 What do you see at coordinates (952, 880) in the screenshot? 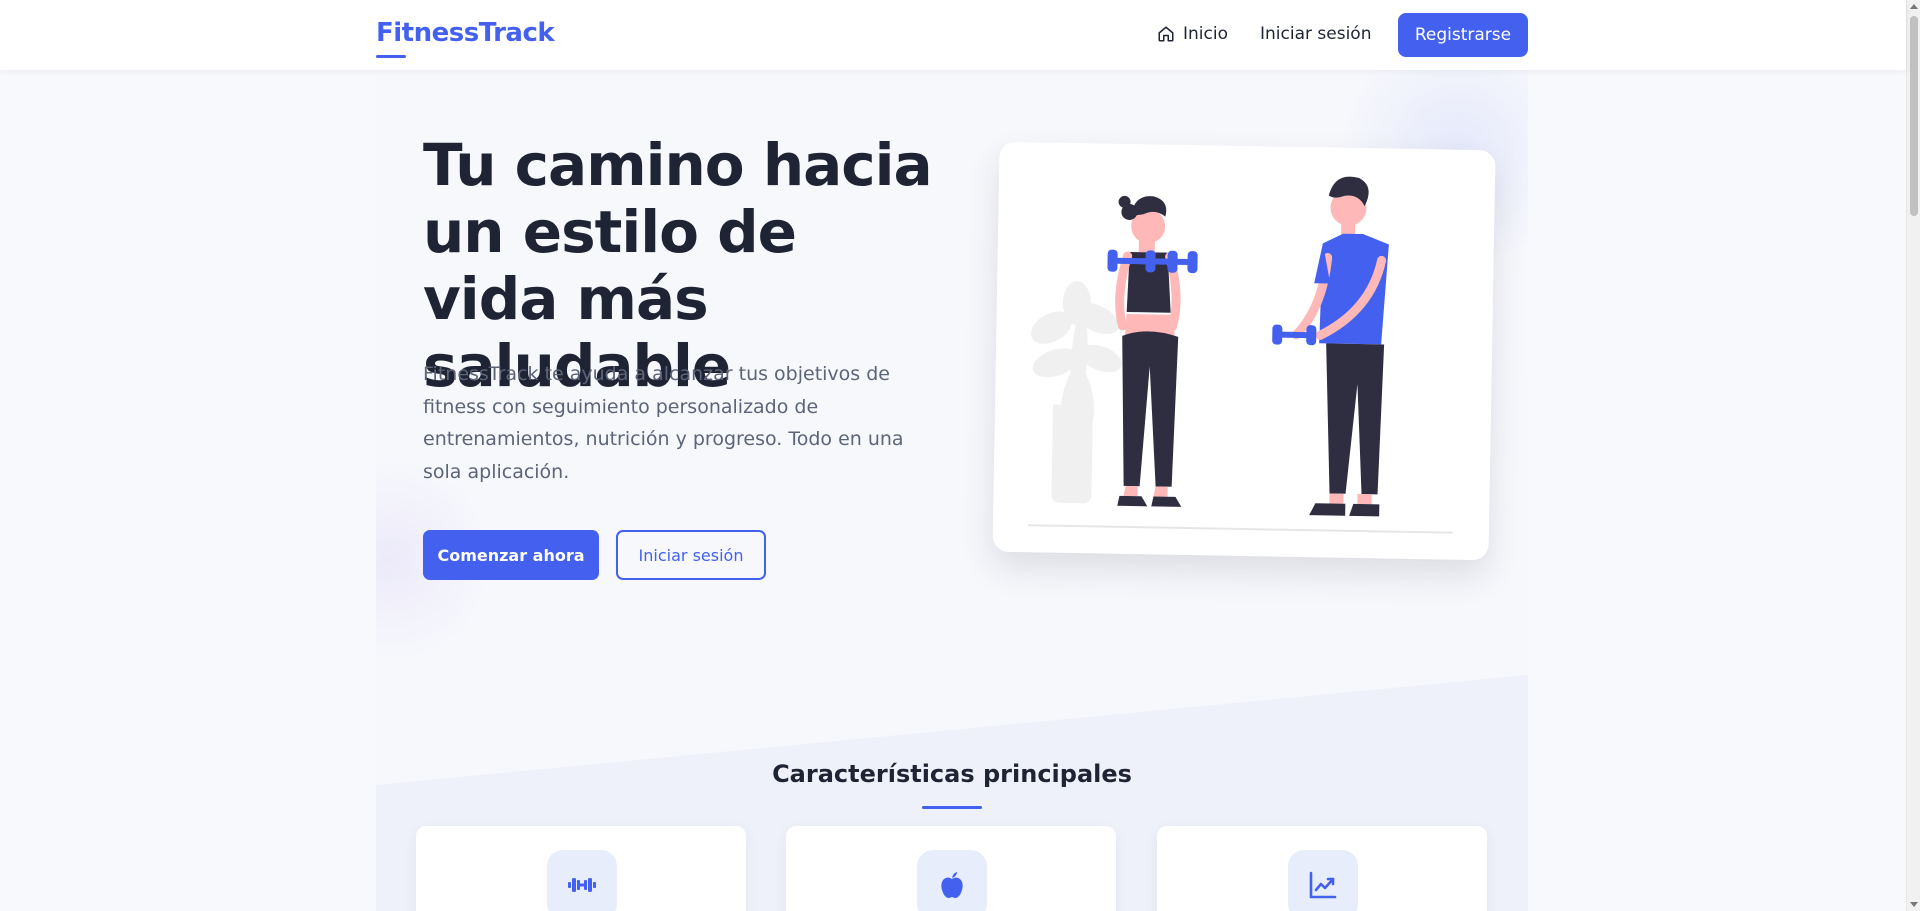
I see `apple-icon` at bounding box center [952, 880].